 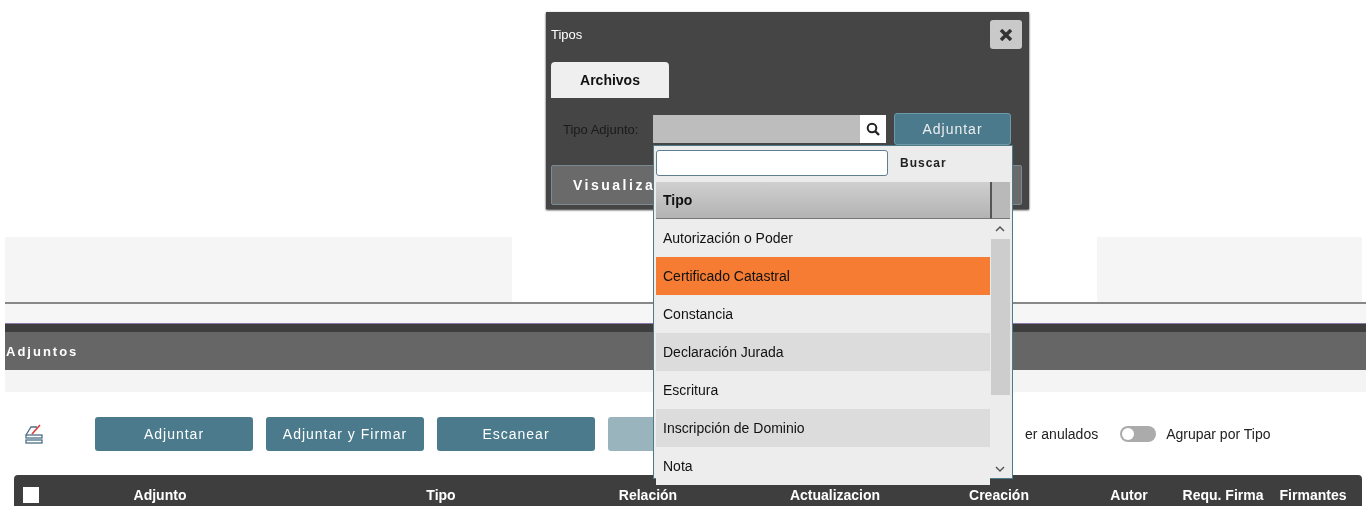 What do you see at coordinates (1000, 469) in the screenshot?
I see `scroll-down-icon` at bounding box center [1000, 469].